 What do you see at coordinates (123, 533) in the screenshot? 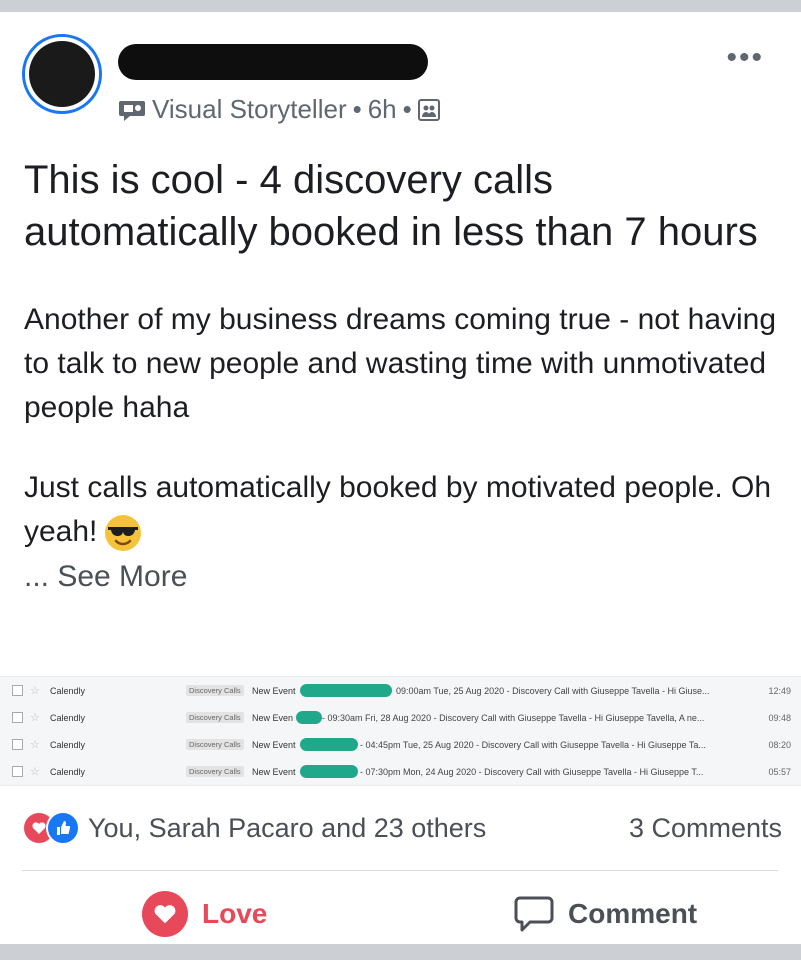
I see `sunglasses-emoji-icon` at bounding box center [123, 533].